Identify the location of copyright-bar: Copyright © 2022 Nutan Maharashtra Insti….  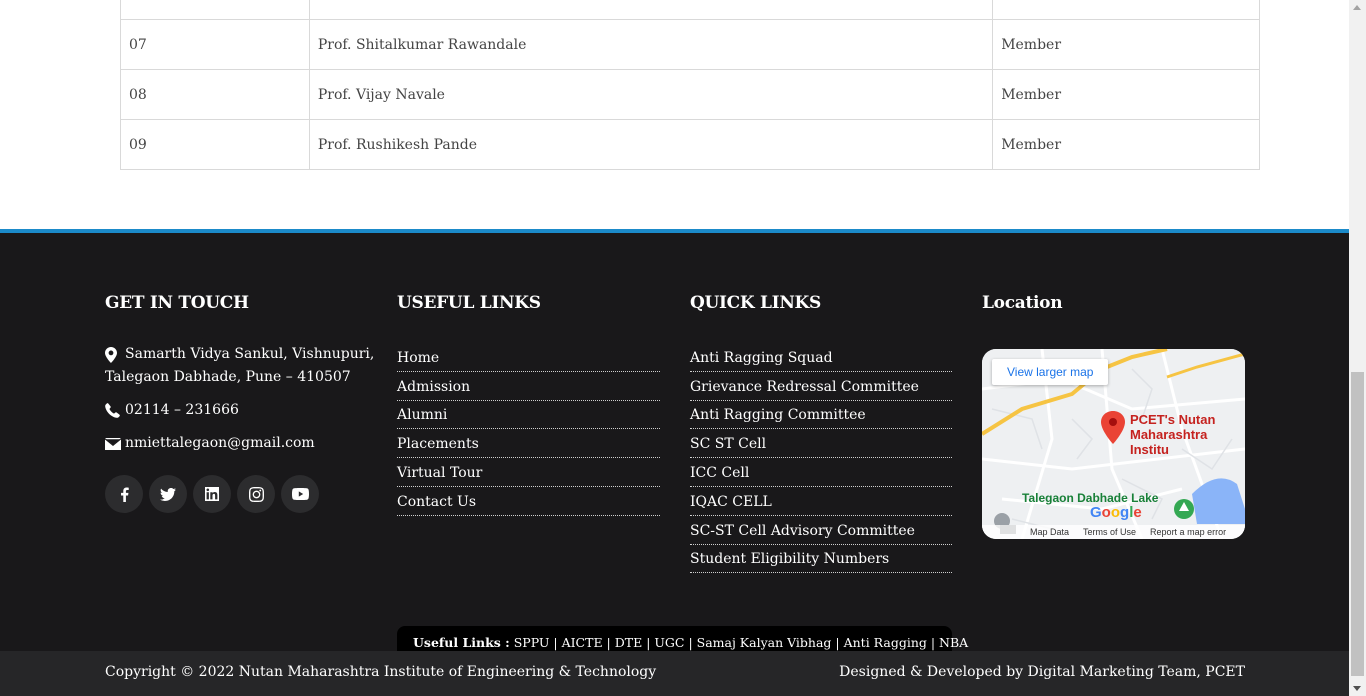
(674, 673).